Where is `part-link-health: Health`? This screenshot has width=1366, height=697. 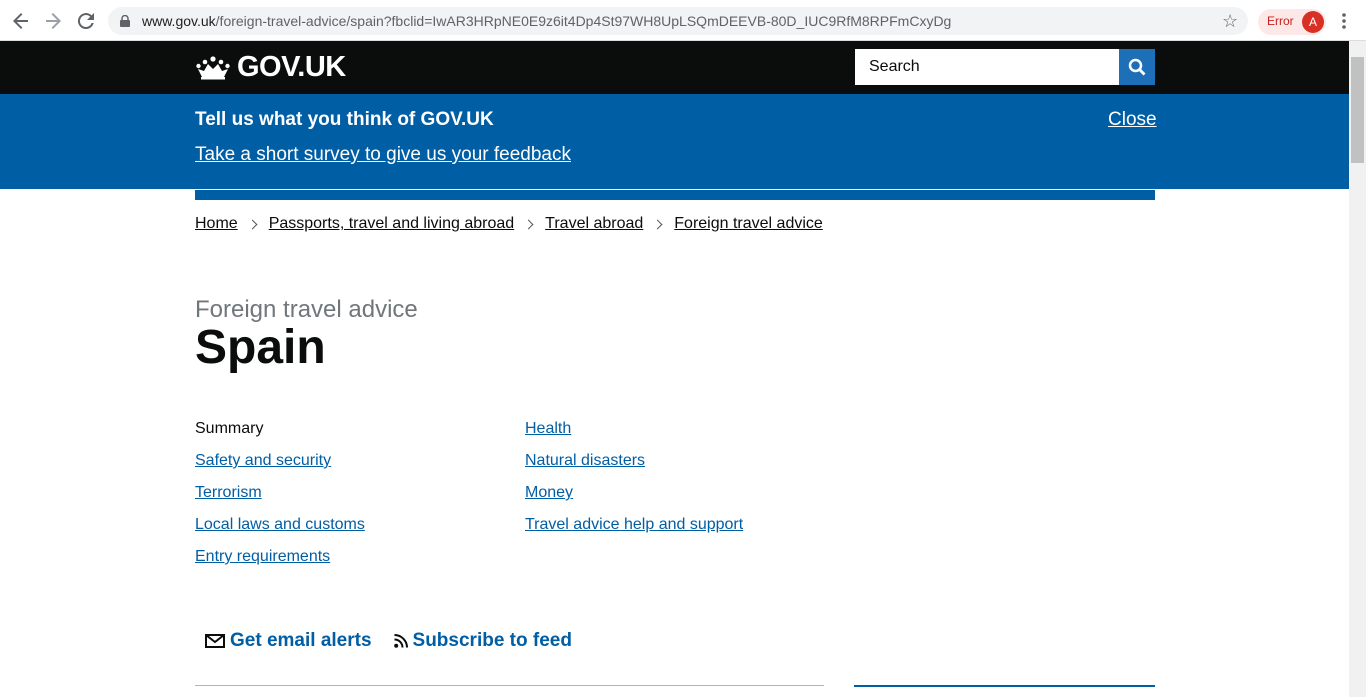
part-link-health: Health is located at coordinates (548, 428).